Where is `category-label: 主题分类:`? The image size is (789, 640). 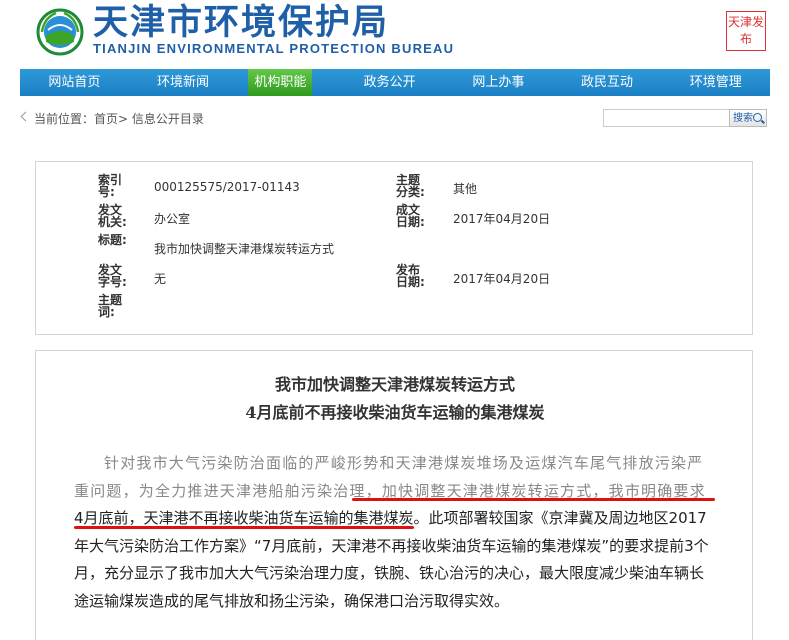
category-label: 主题分类: is located at coordinates (410, 186).